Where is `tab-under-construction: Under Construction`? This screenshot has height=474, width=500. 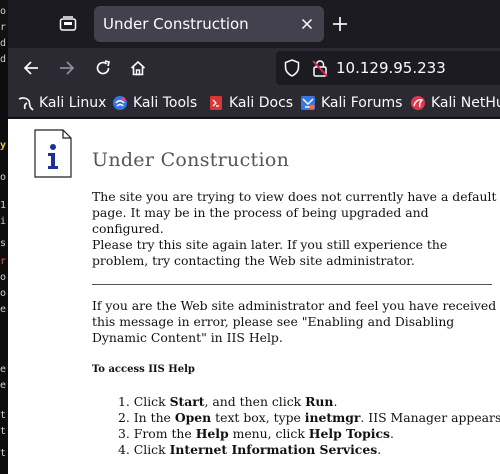 tab-under-construction: Under Construction is located at coordinates (209, 24).